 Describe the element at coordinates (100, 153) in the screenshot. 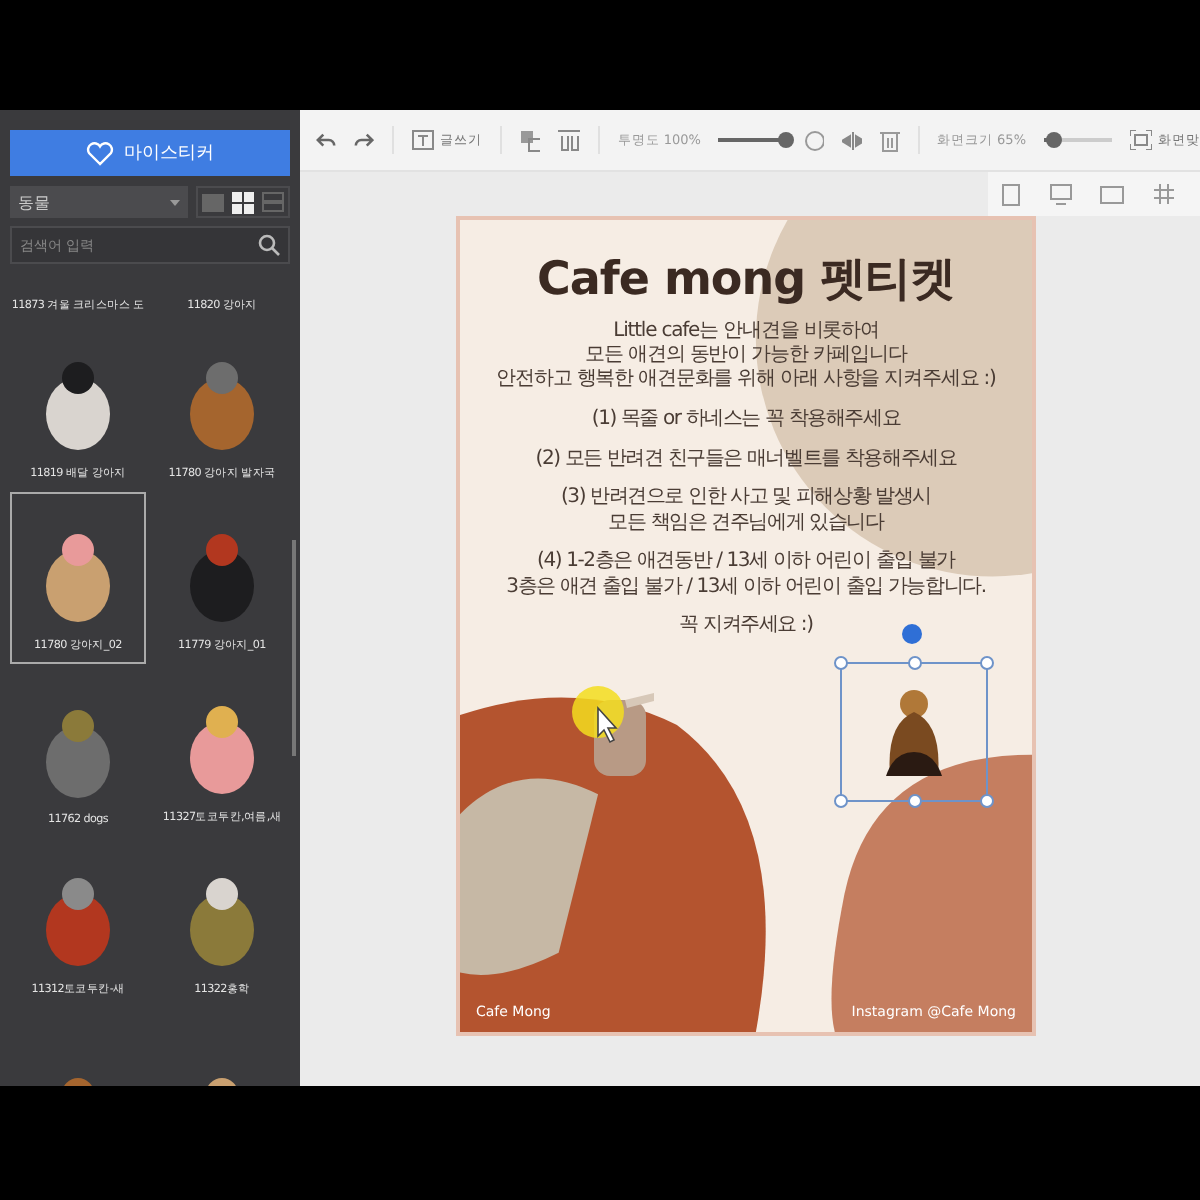

I see `heart-icon` at that location.